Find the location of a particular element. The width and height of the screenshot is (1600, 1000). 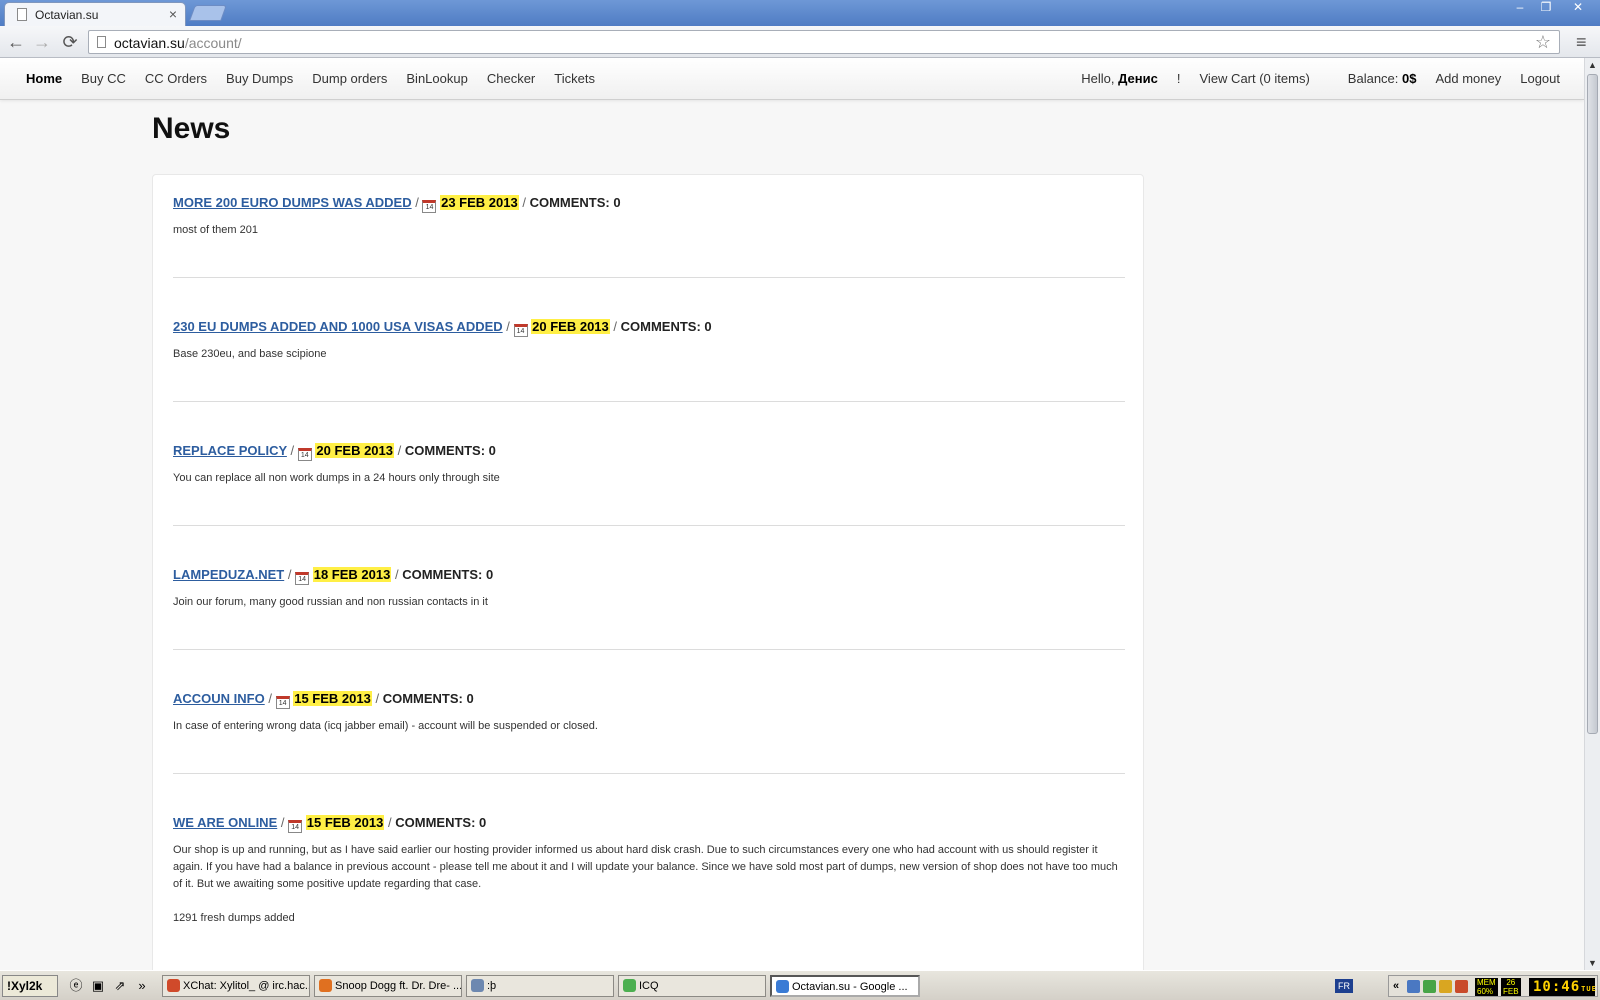

news-body: Base 230eu, and base scipione is located at coordinates (649, 354).